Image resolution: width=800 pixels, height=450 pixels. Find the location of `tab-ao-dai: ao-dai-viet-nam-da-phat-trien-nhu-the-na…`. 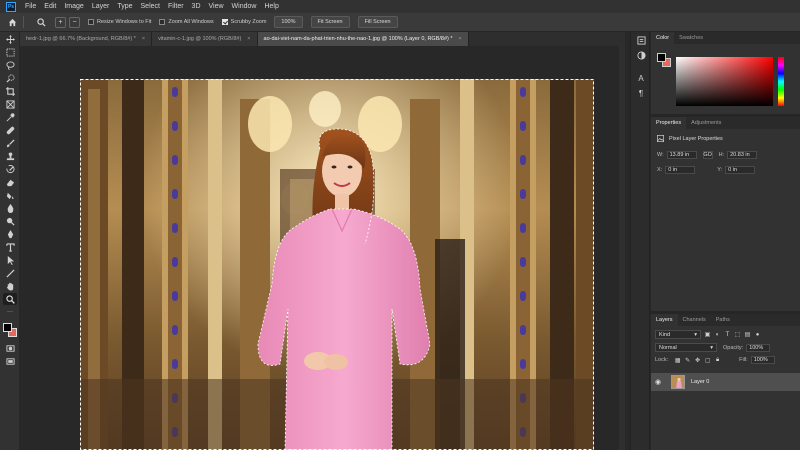

tab-ao-dai: ao-dai-viet-nam-da-phat-trien-nhu-the-na… is located at coordinates (363, 39).